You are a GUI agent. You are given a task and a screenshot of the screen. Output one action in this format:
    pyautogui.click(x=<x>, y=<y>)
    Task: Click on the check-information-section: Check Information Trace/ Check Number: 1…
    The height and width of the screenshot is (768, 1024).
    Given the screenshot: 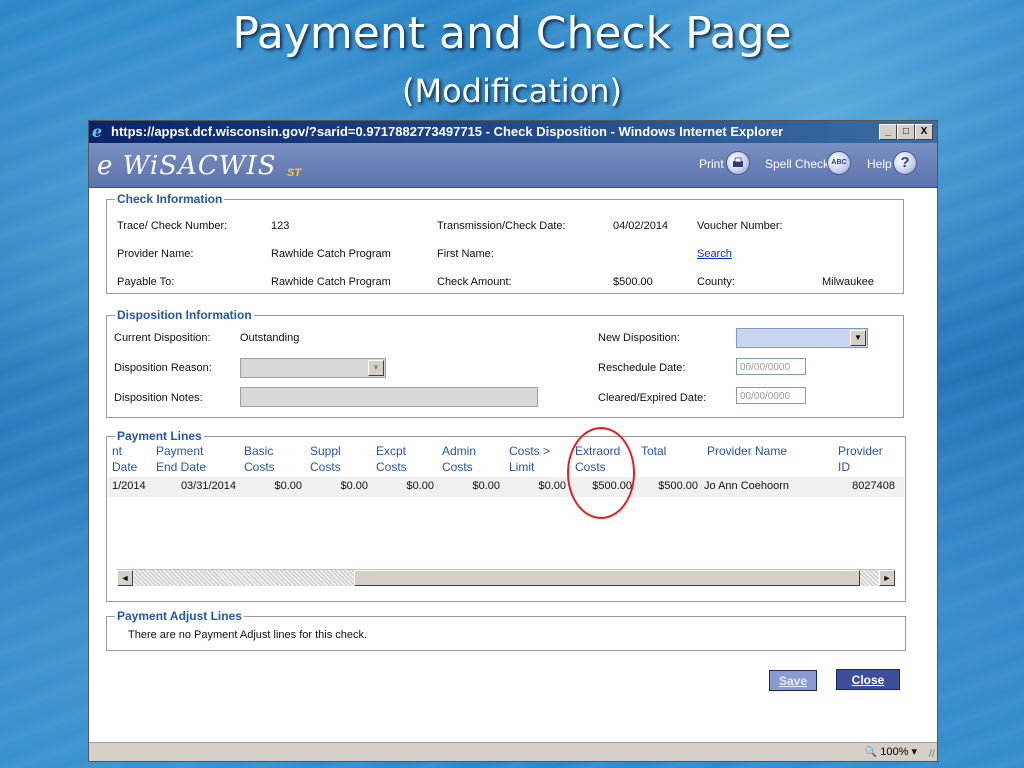 What is the action you would take?
    pyautogui.click(x=505, y=243)
    